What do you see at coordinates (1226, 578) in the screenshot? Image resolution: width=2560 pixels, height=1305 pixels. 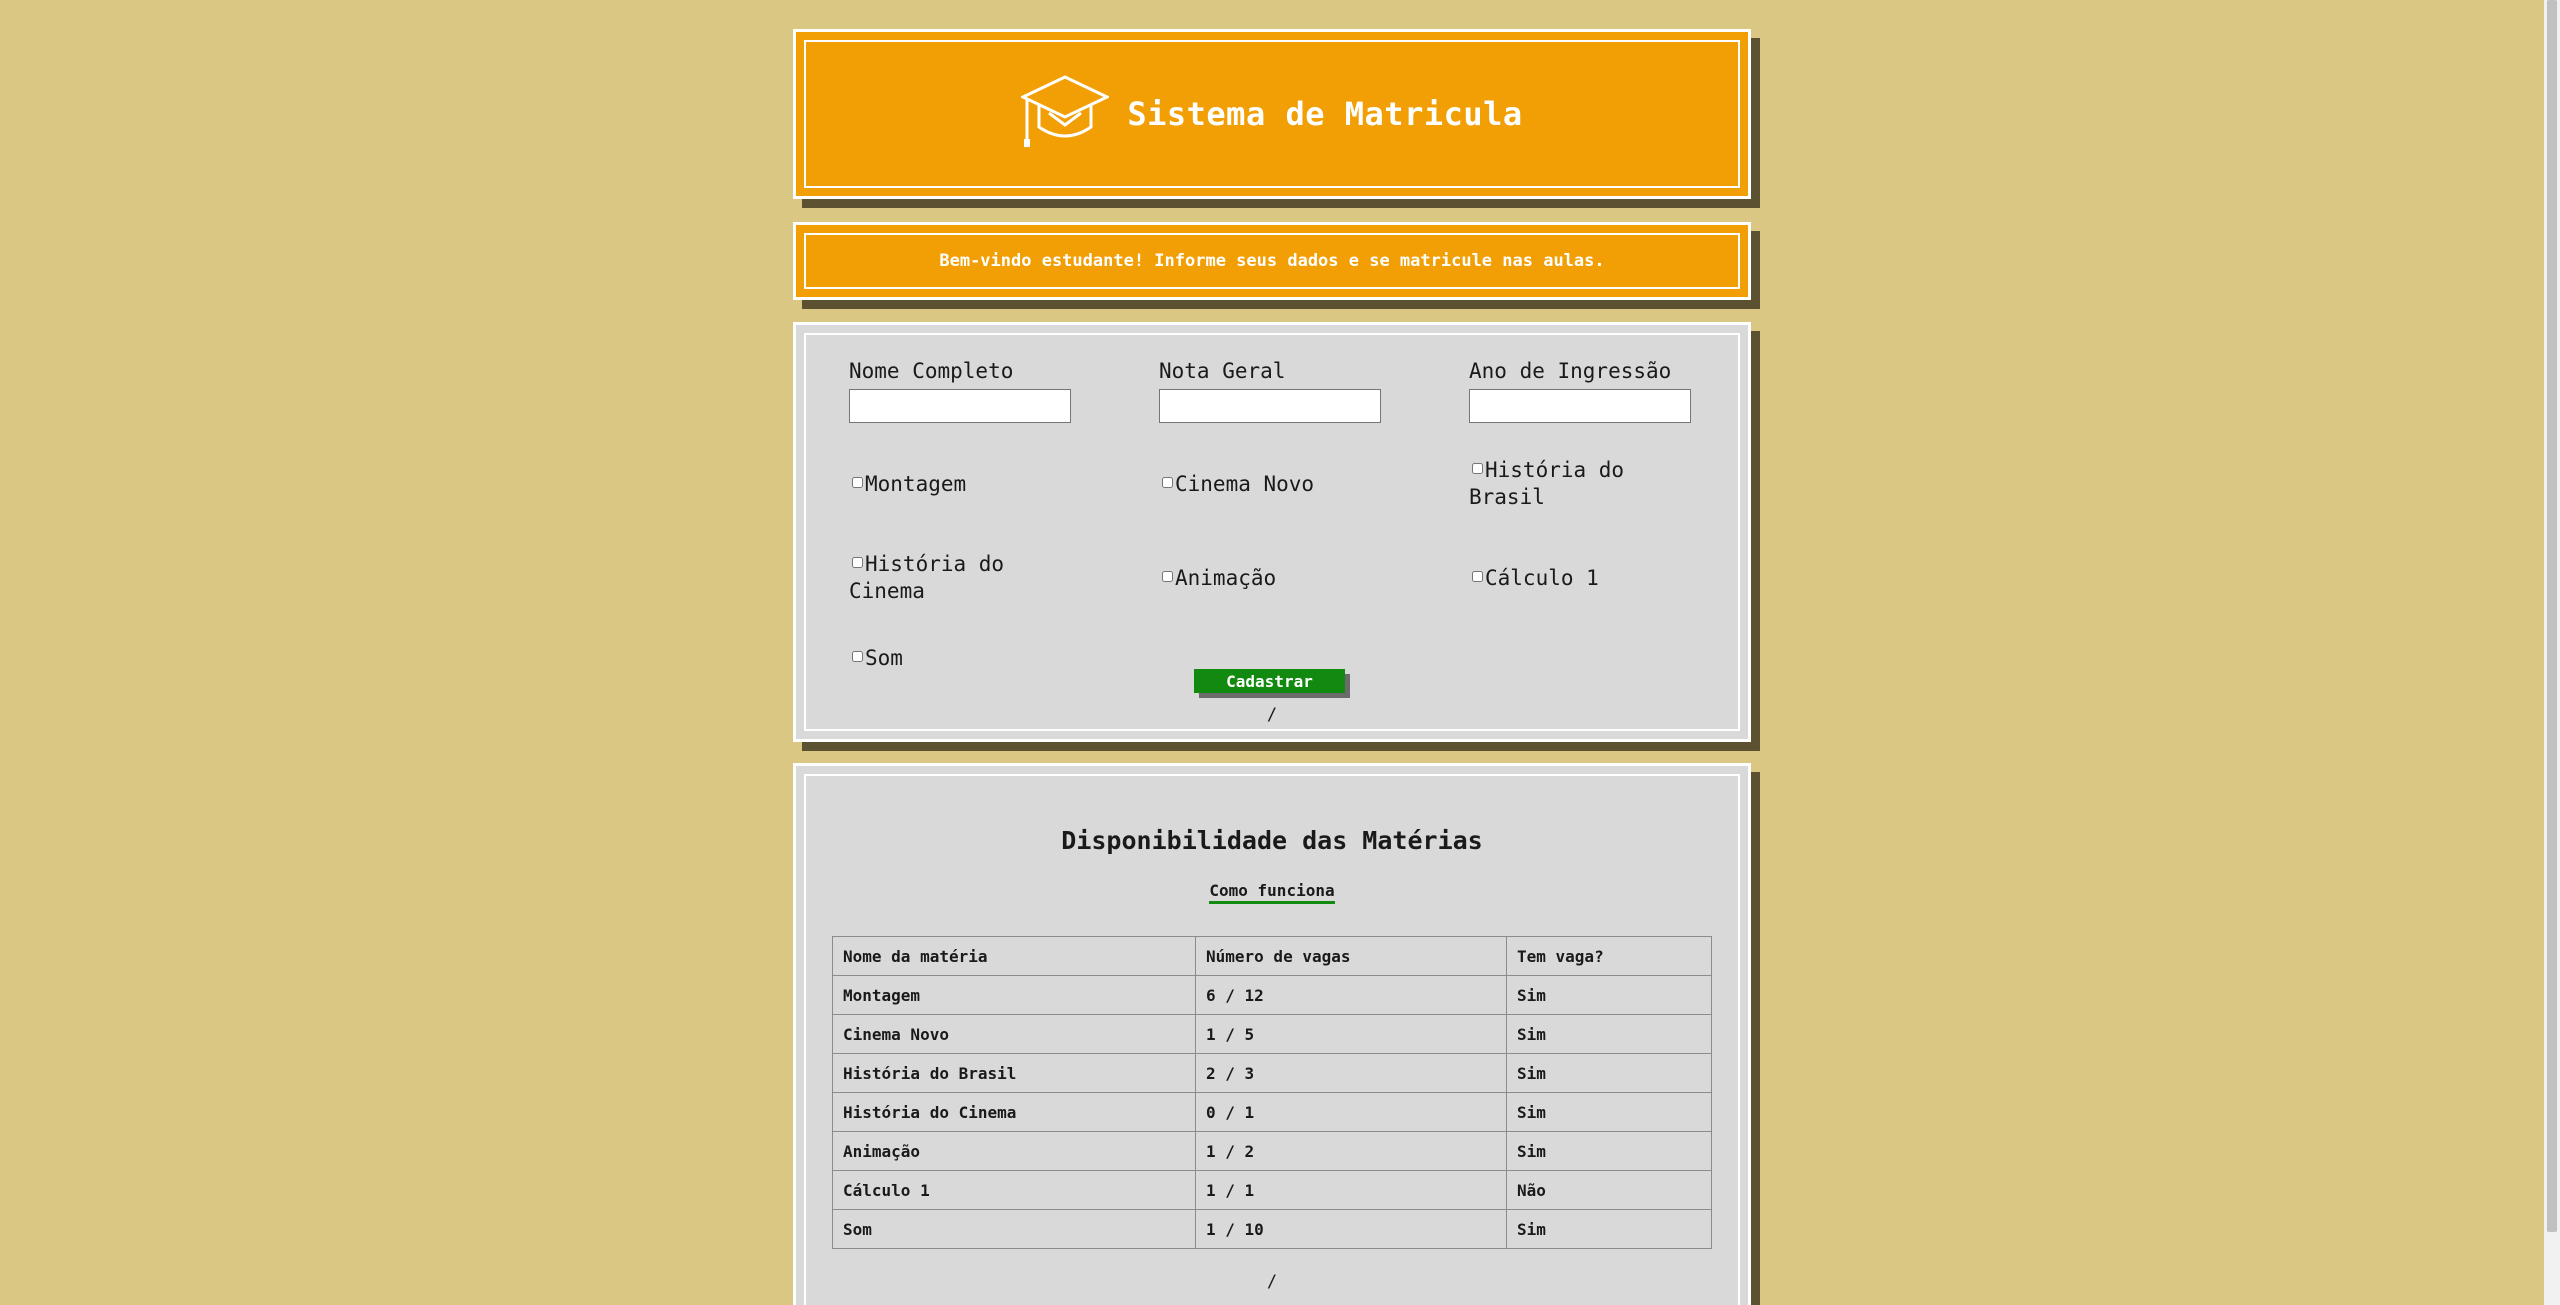 I see `checkbox-label: Animação` at bounding box center [1226, 578].